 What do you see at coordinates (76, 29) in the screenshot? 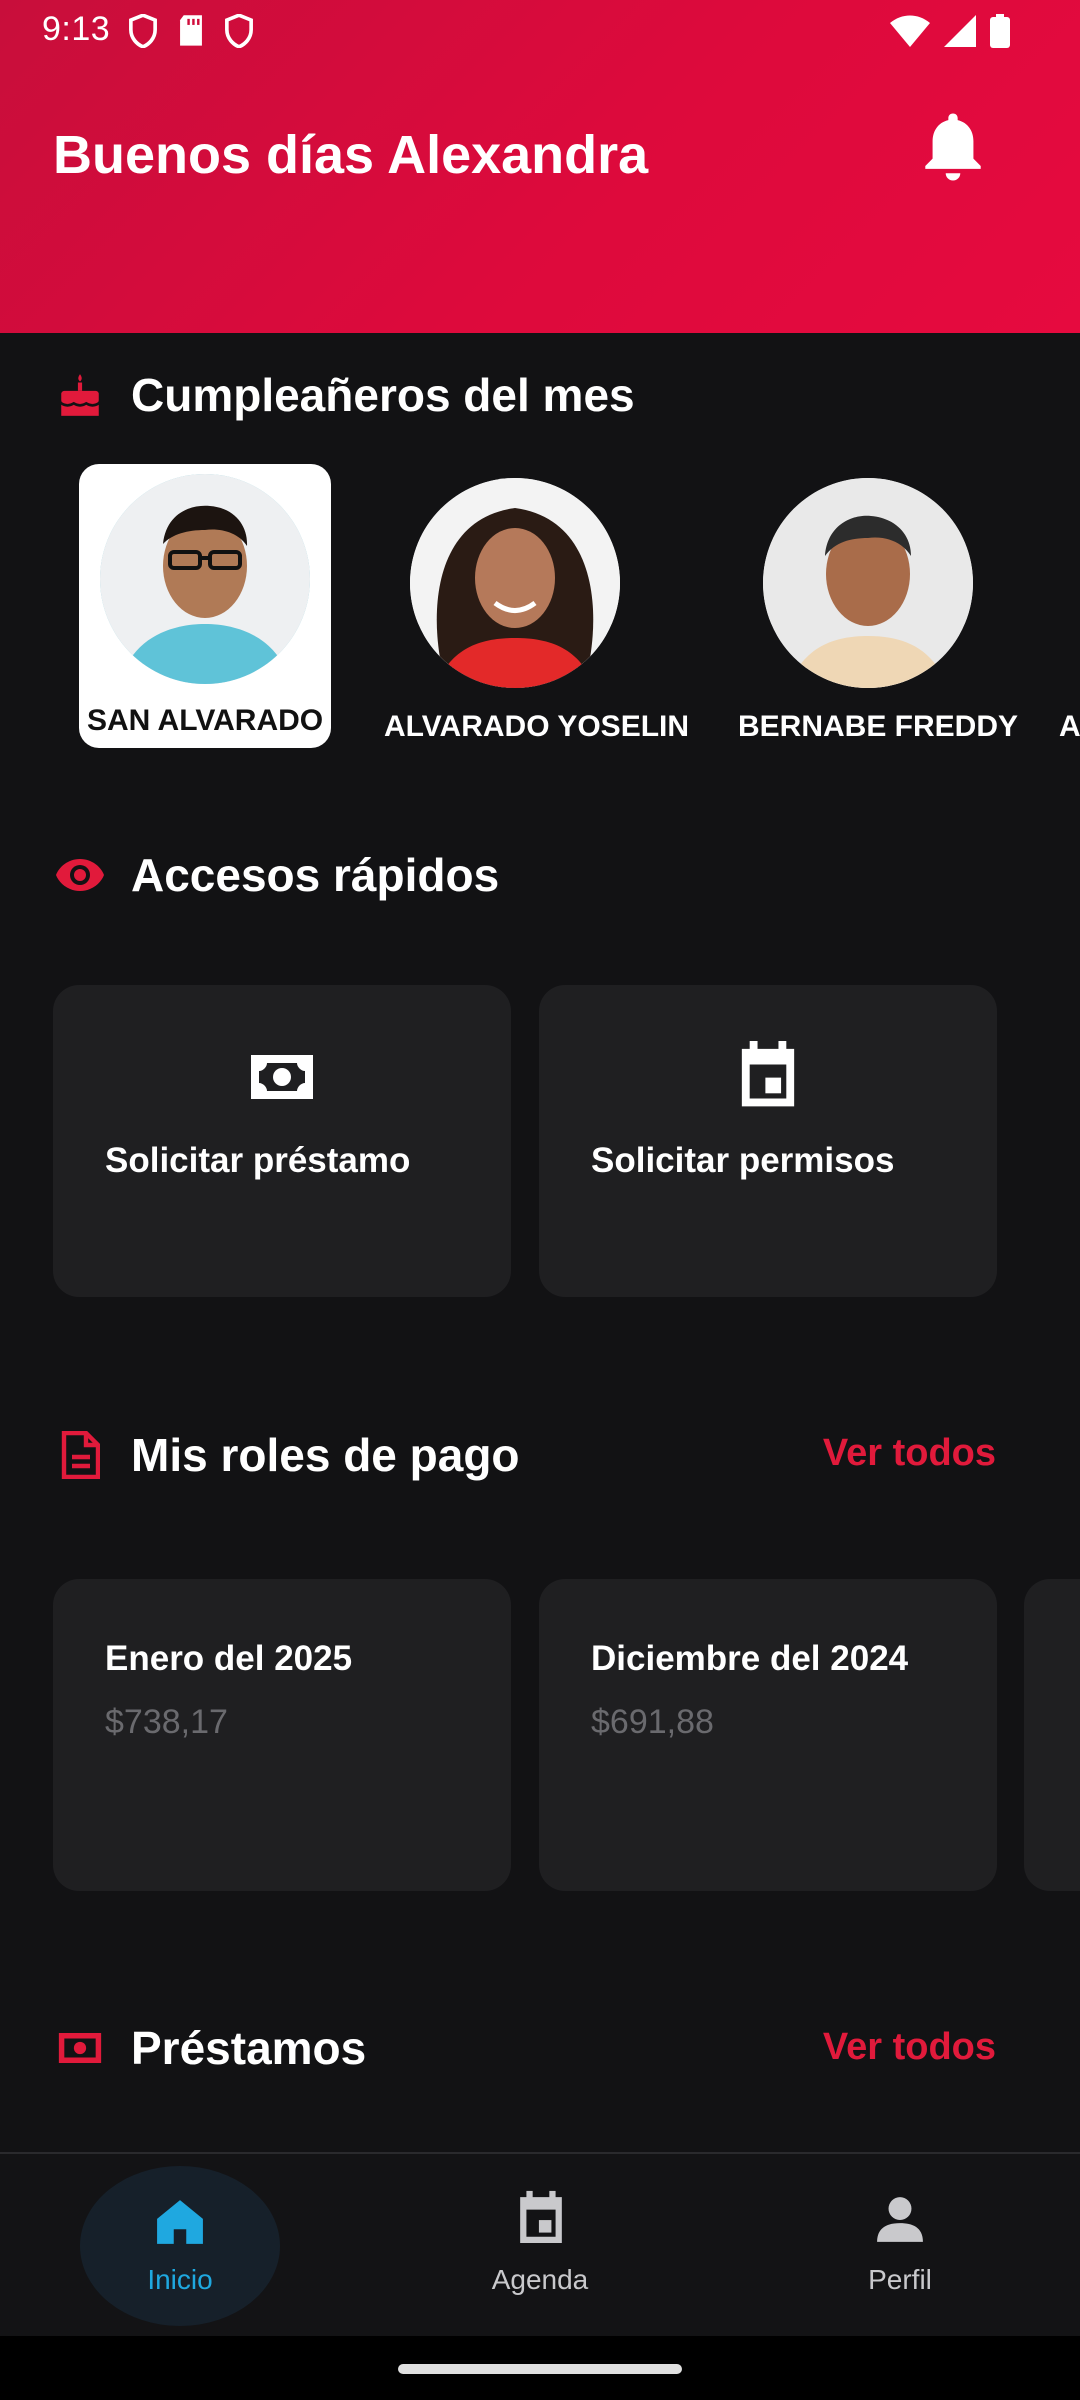
I see `status-time: 9:13` at bounding box center [76, 29].